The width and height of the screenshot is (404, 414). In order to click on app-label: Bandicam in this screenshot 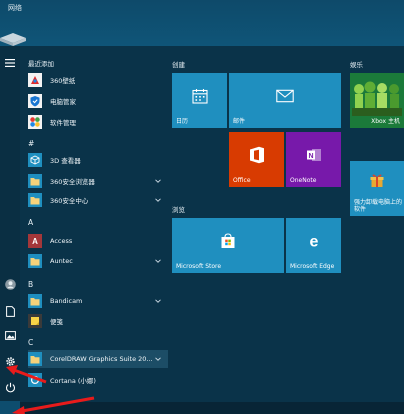, I will do `click(66, 301)`.